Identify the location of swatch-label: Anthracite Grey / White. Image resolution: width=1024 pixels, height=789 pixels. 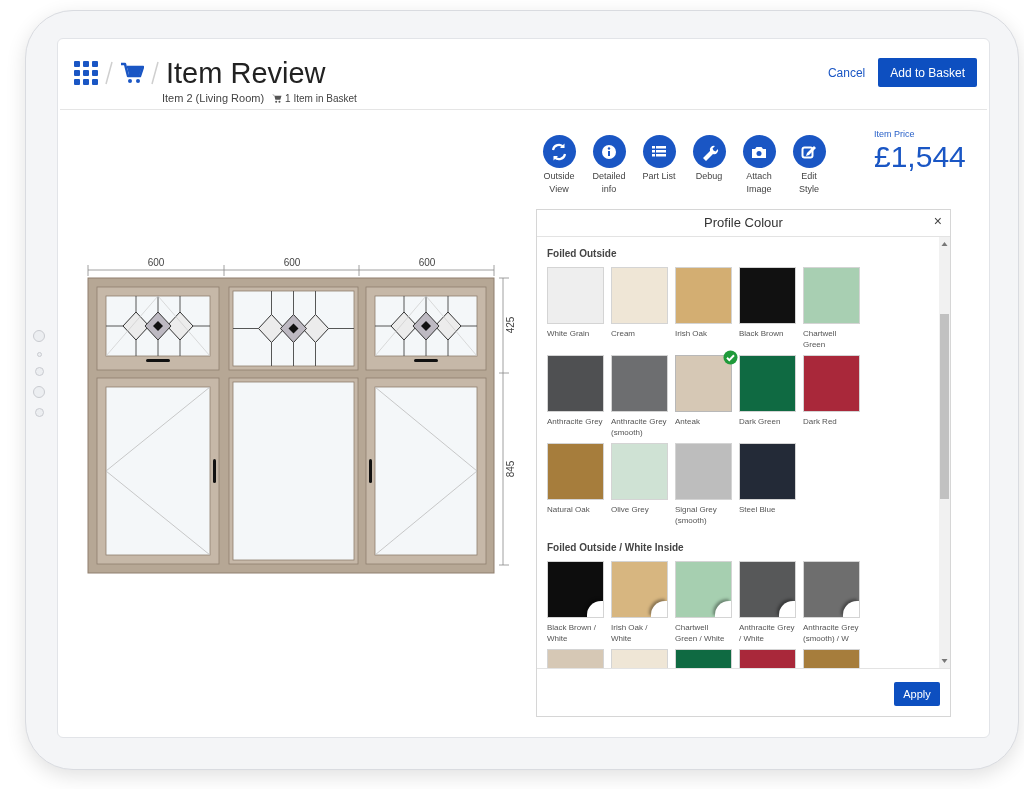
(767, 633).